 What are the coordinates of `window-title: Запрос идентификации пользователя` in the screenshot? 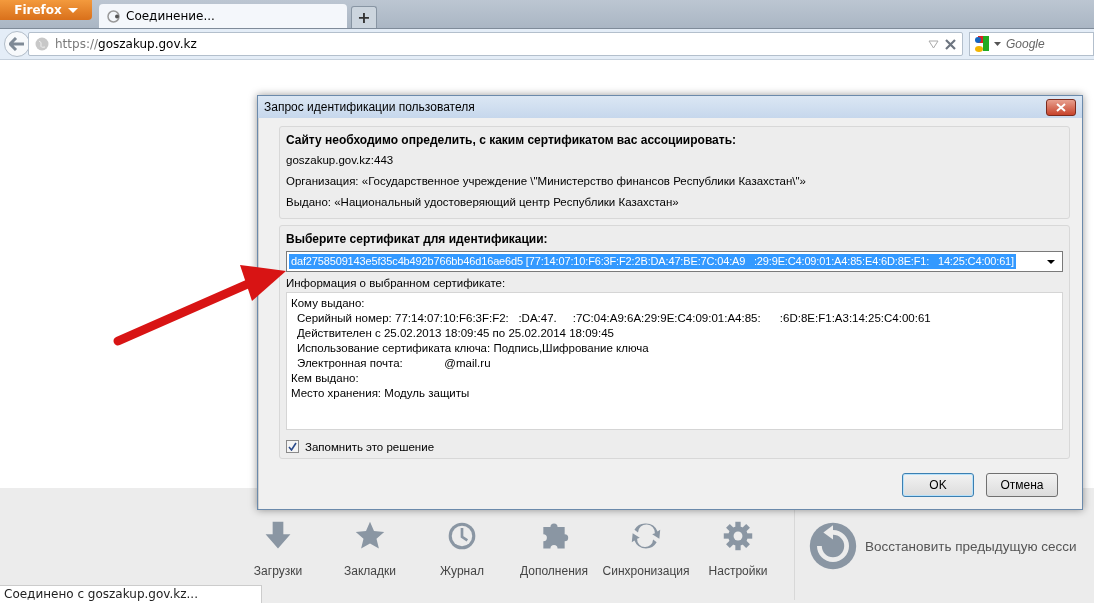 It's located at (370, 107).